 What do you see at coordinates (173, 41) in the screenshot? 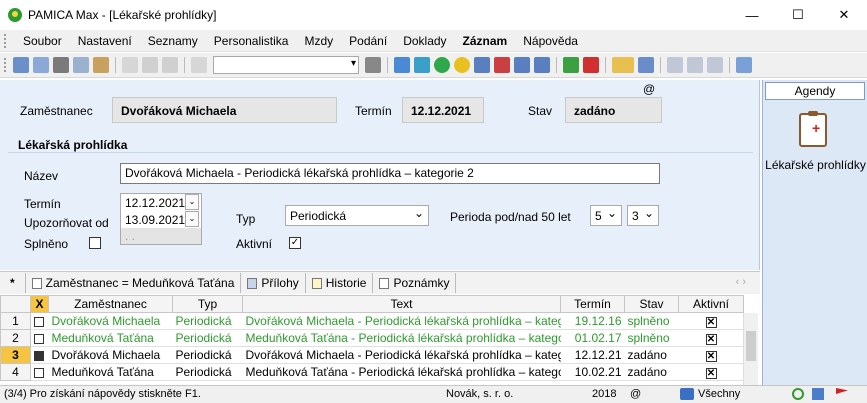
I see `menu-seznamy: Seznamy` at bounding box center [173, 41].